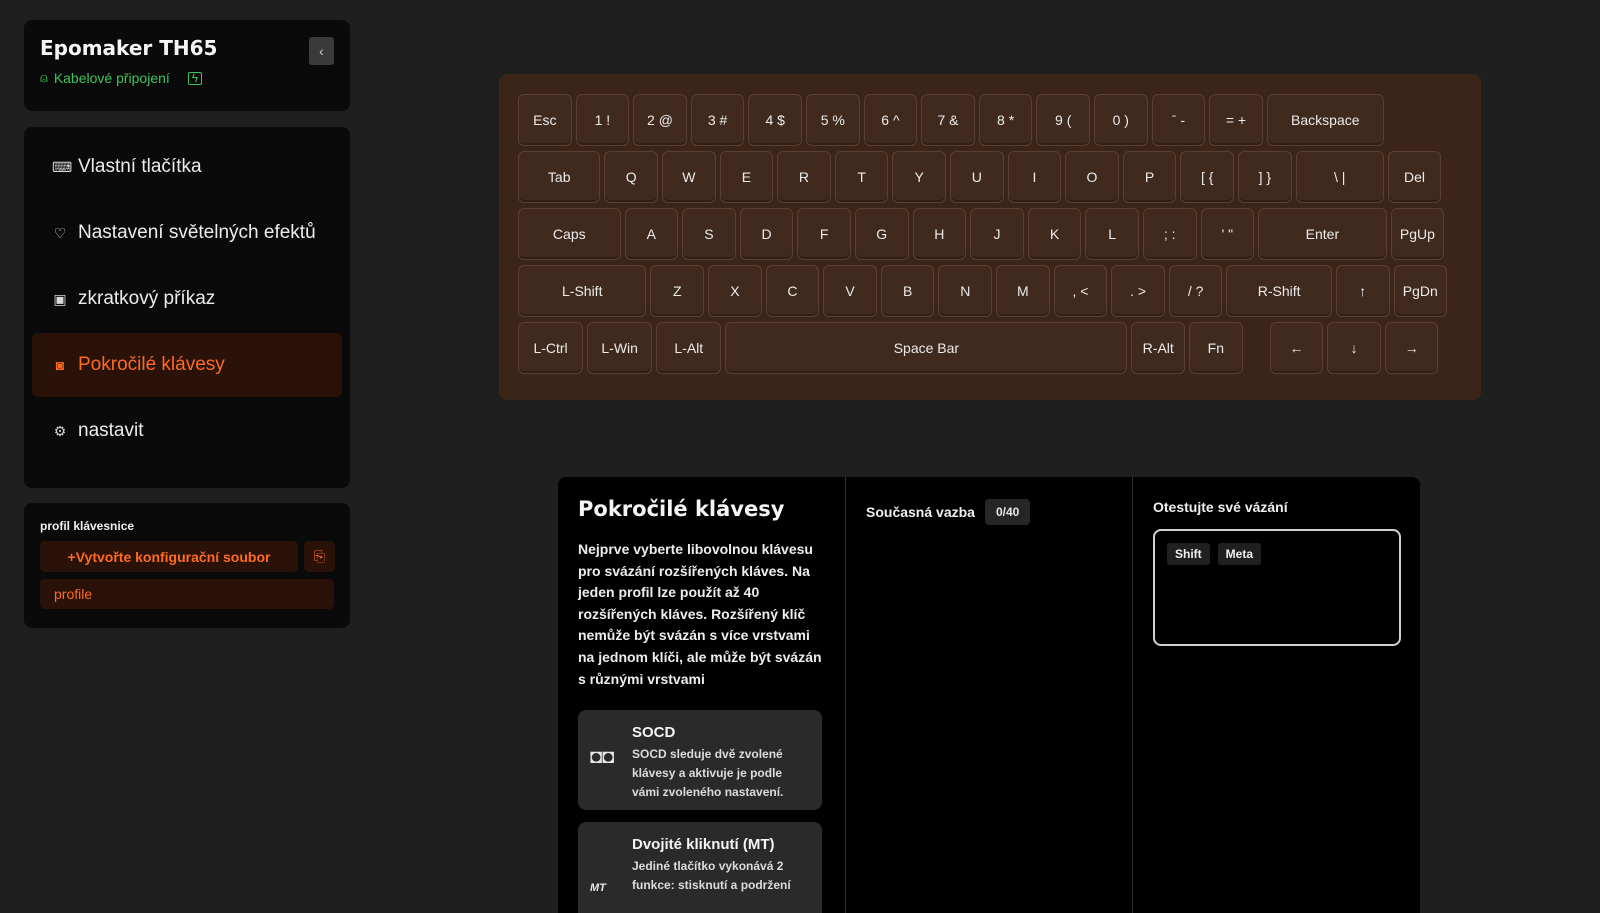  What do you see at coordinates (804, 177) in the screenshot?
I see `key-r: R` at bounding box center [804, 177].